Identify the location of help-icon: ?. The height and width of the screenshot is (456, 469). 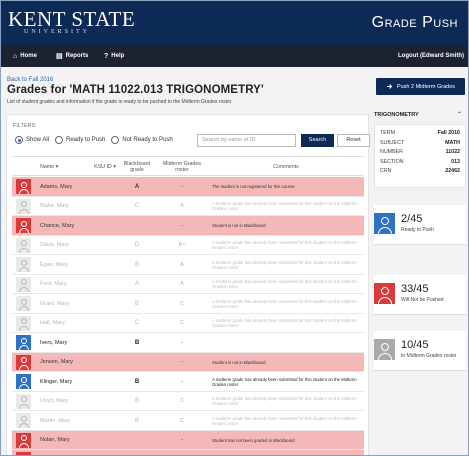
(106, 56).